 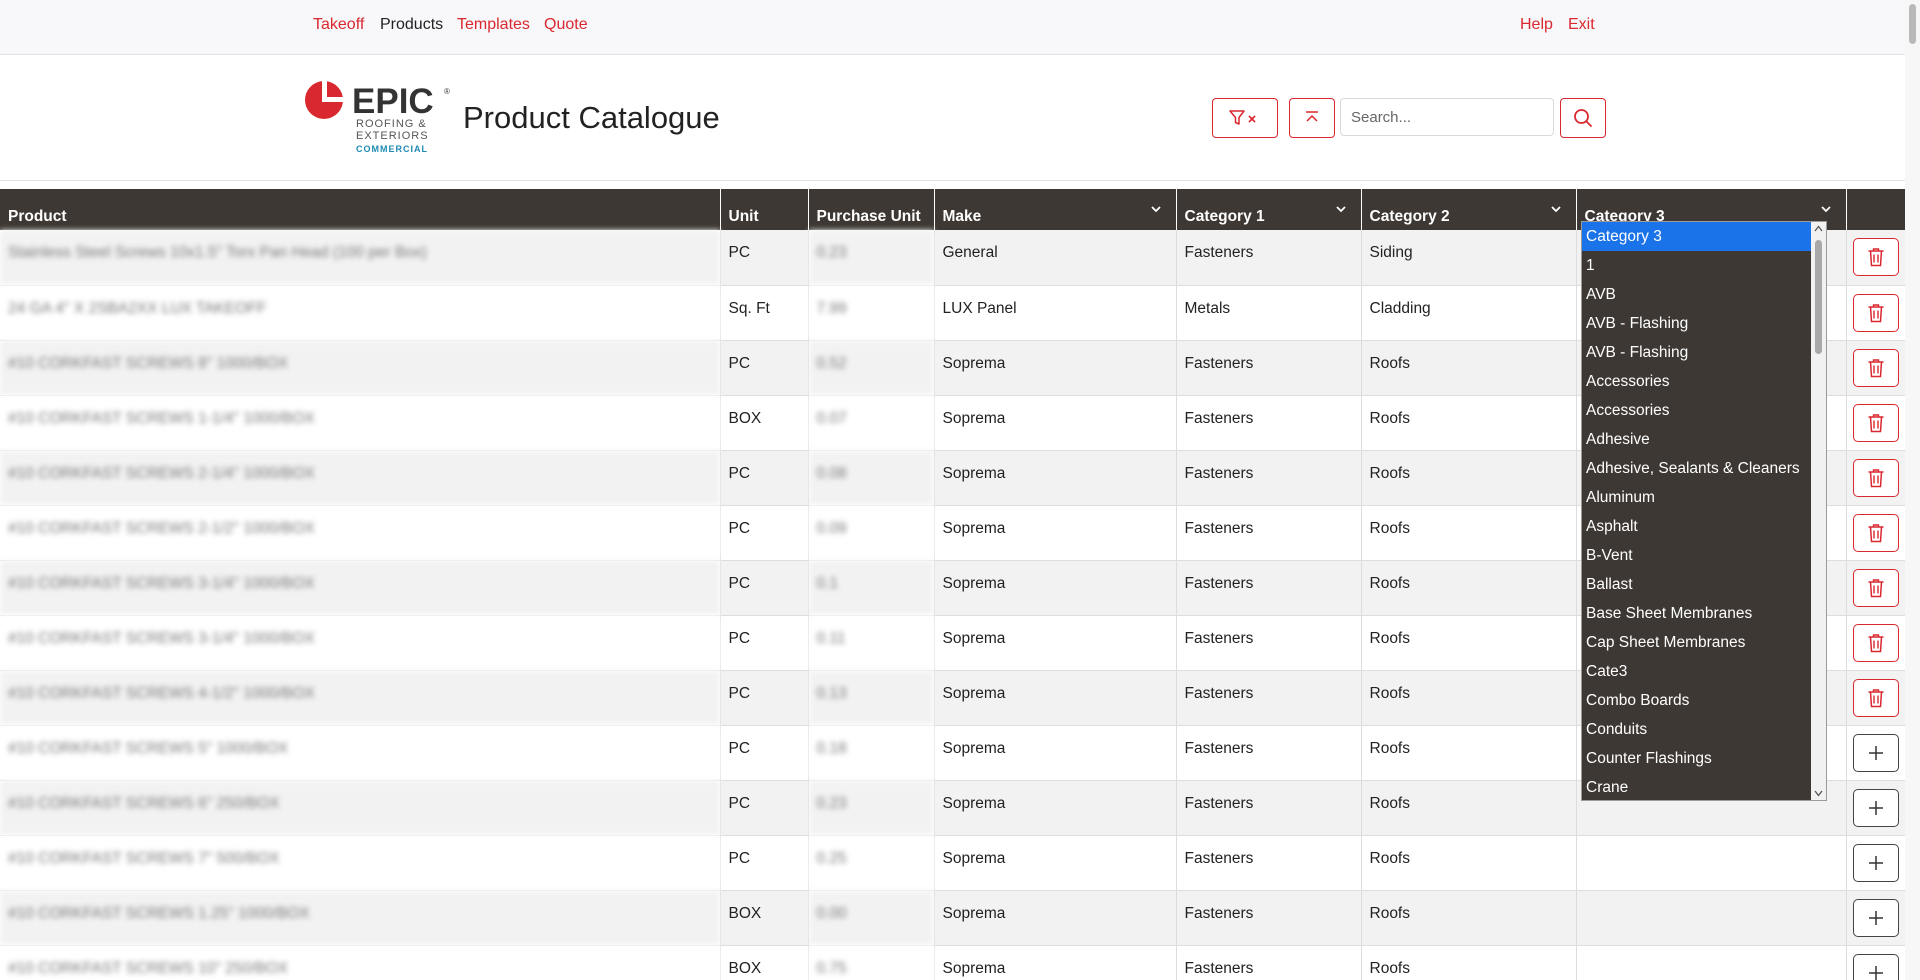 What do you see at coordinates (1055, 209) in the screenshot?
I see `make-filter-select: Make` at bounding box center [1055, 209].